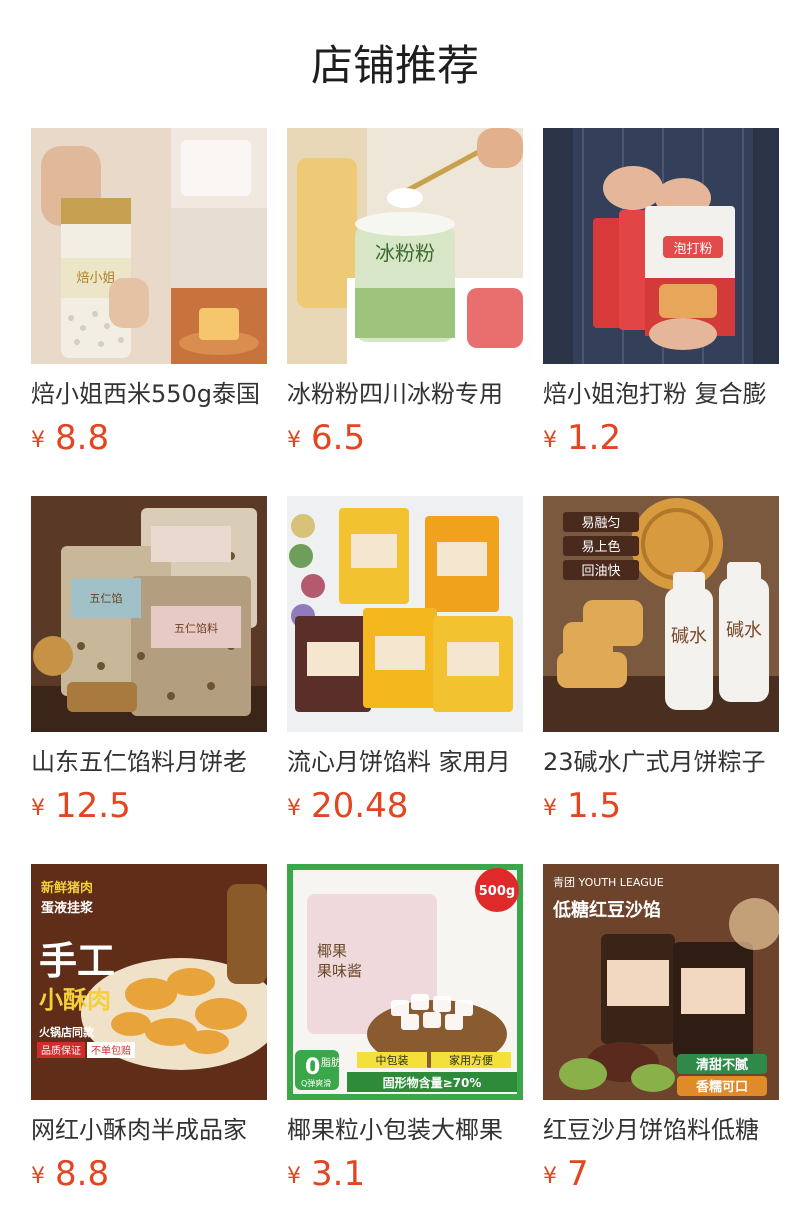  Describe the element at coordinates (75, 1000) in the screenshot. I see `product-image-label: 小酥肉` at that location.